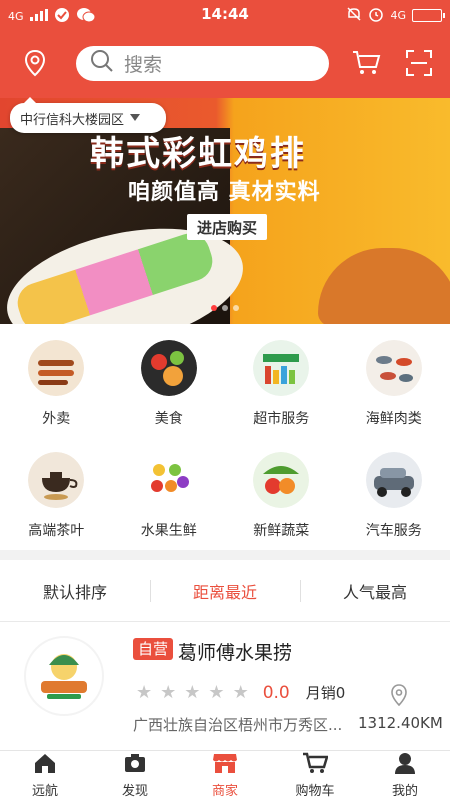 This screenshot has width=450, height=800. Describe the element at coordinates (281, 480) in the screenshot. I see `vegetable-icon` at that location.